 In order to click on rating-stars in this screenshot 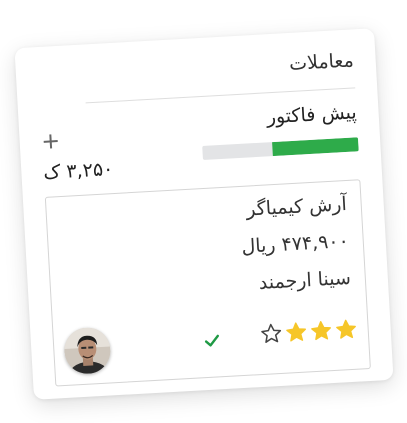, I will do `click(308, 332)`.